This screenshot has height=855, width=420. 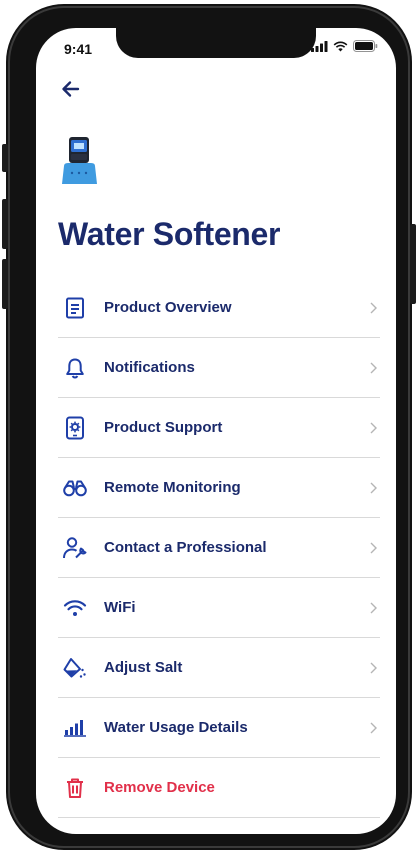 I want to click on water-softener-image, so click(x=80, y=161).